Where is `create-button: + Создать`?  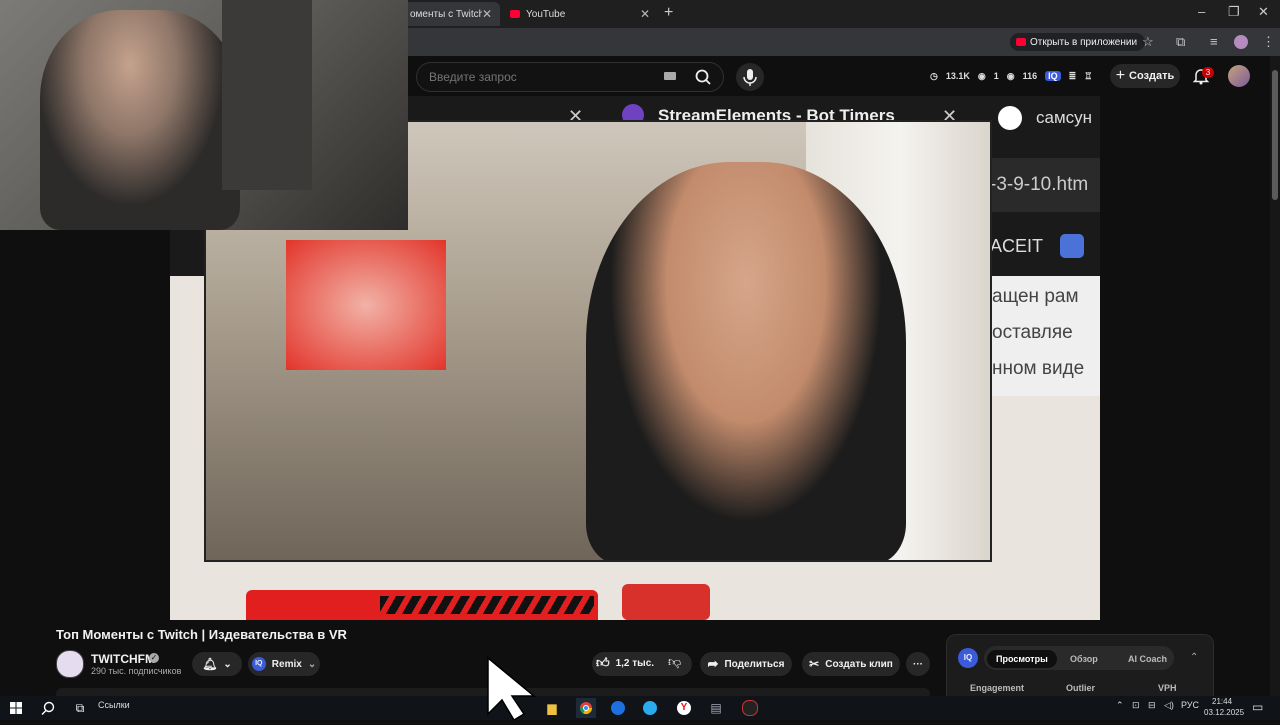
create-button: + Создать is located at coordinates (1145, 76).